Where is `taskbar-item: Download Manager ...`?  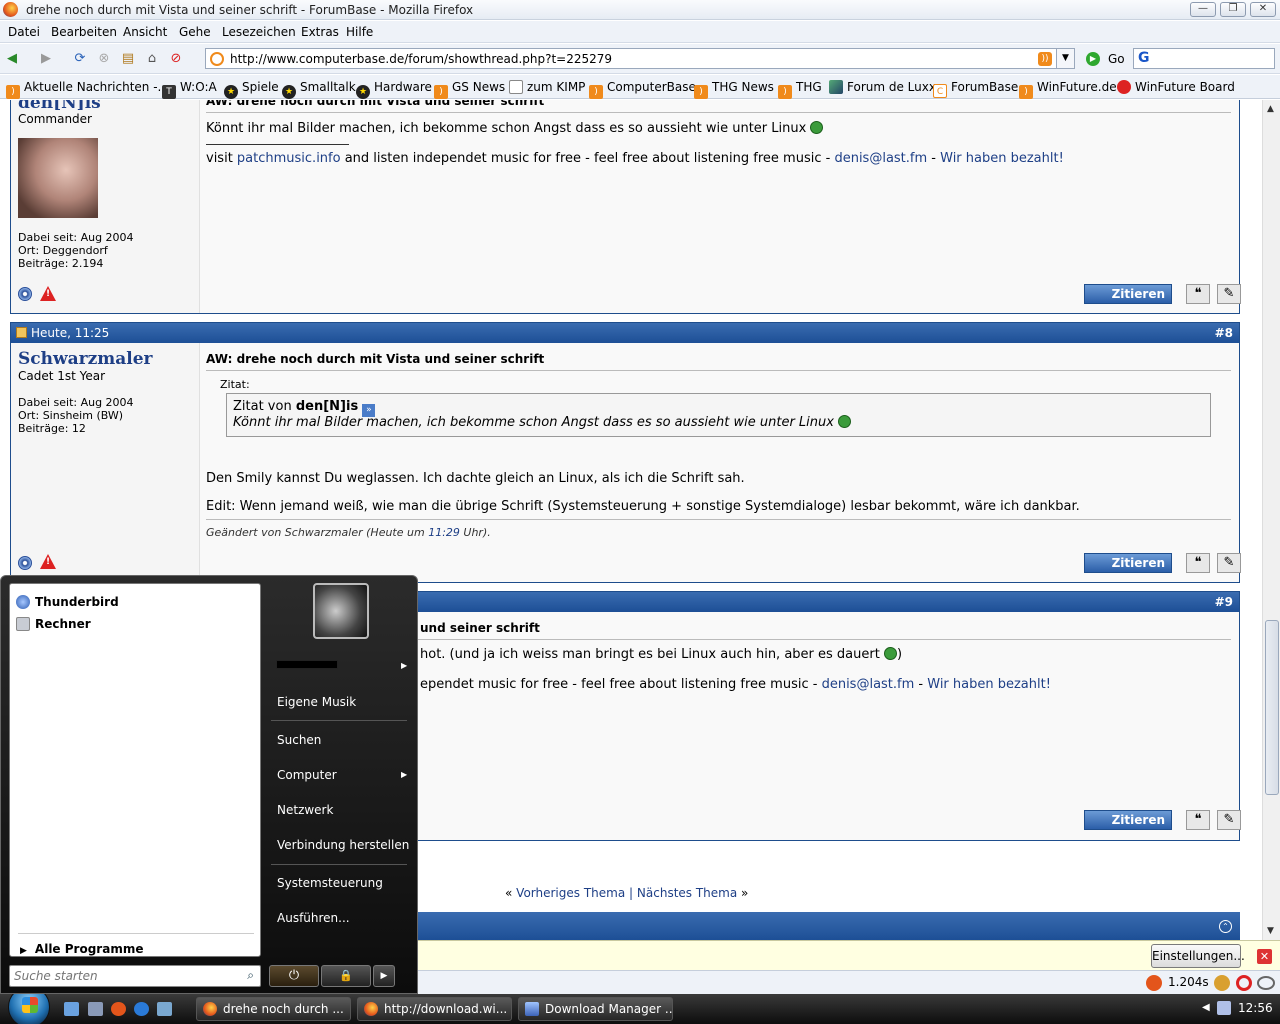
taskbar-item: Download Manager ... is located at coordinates (595, 1009).